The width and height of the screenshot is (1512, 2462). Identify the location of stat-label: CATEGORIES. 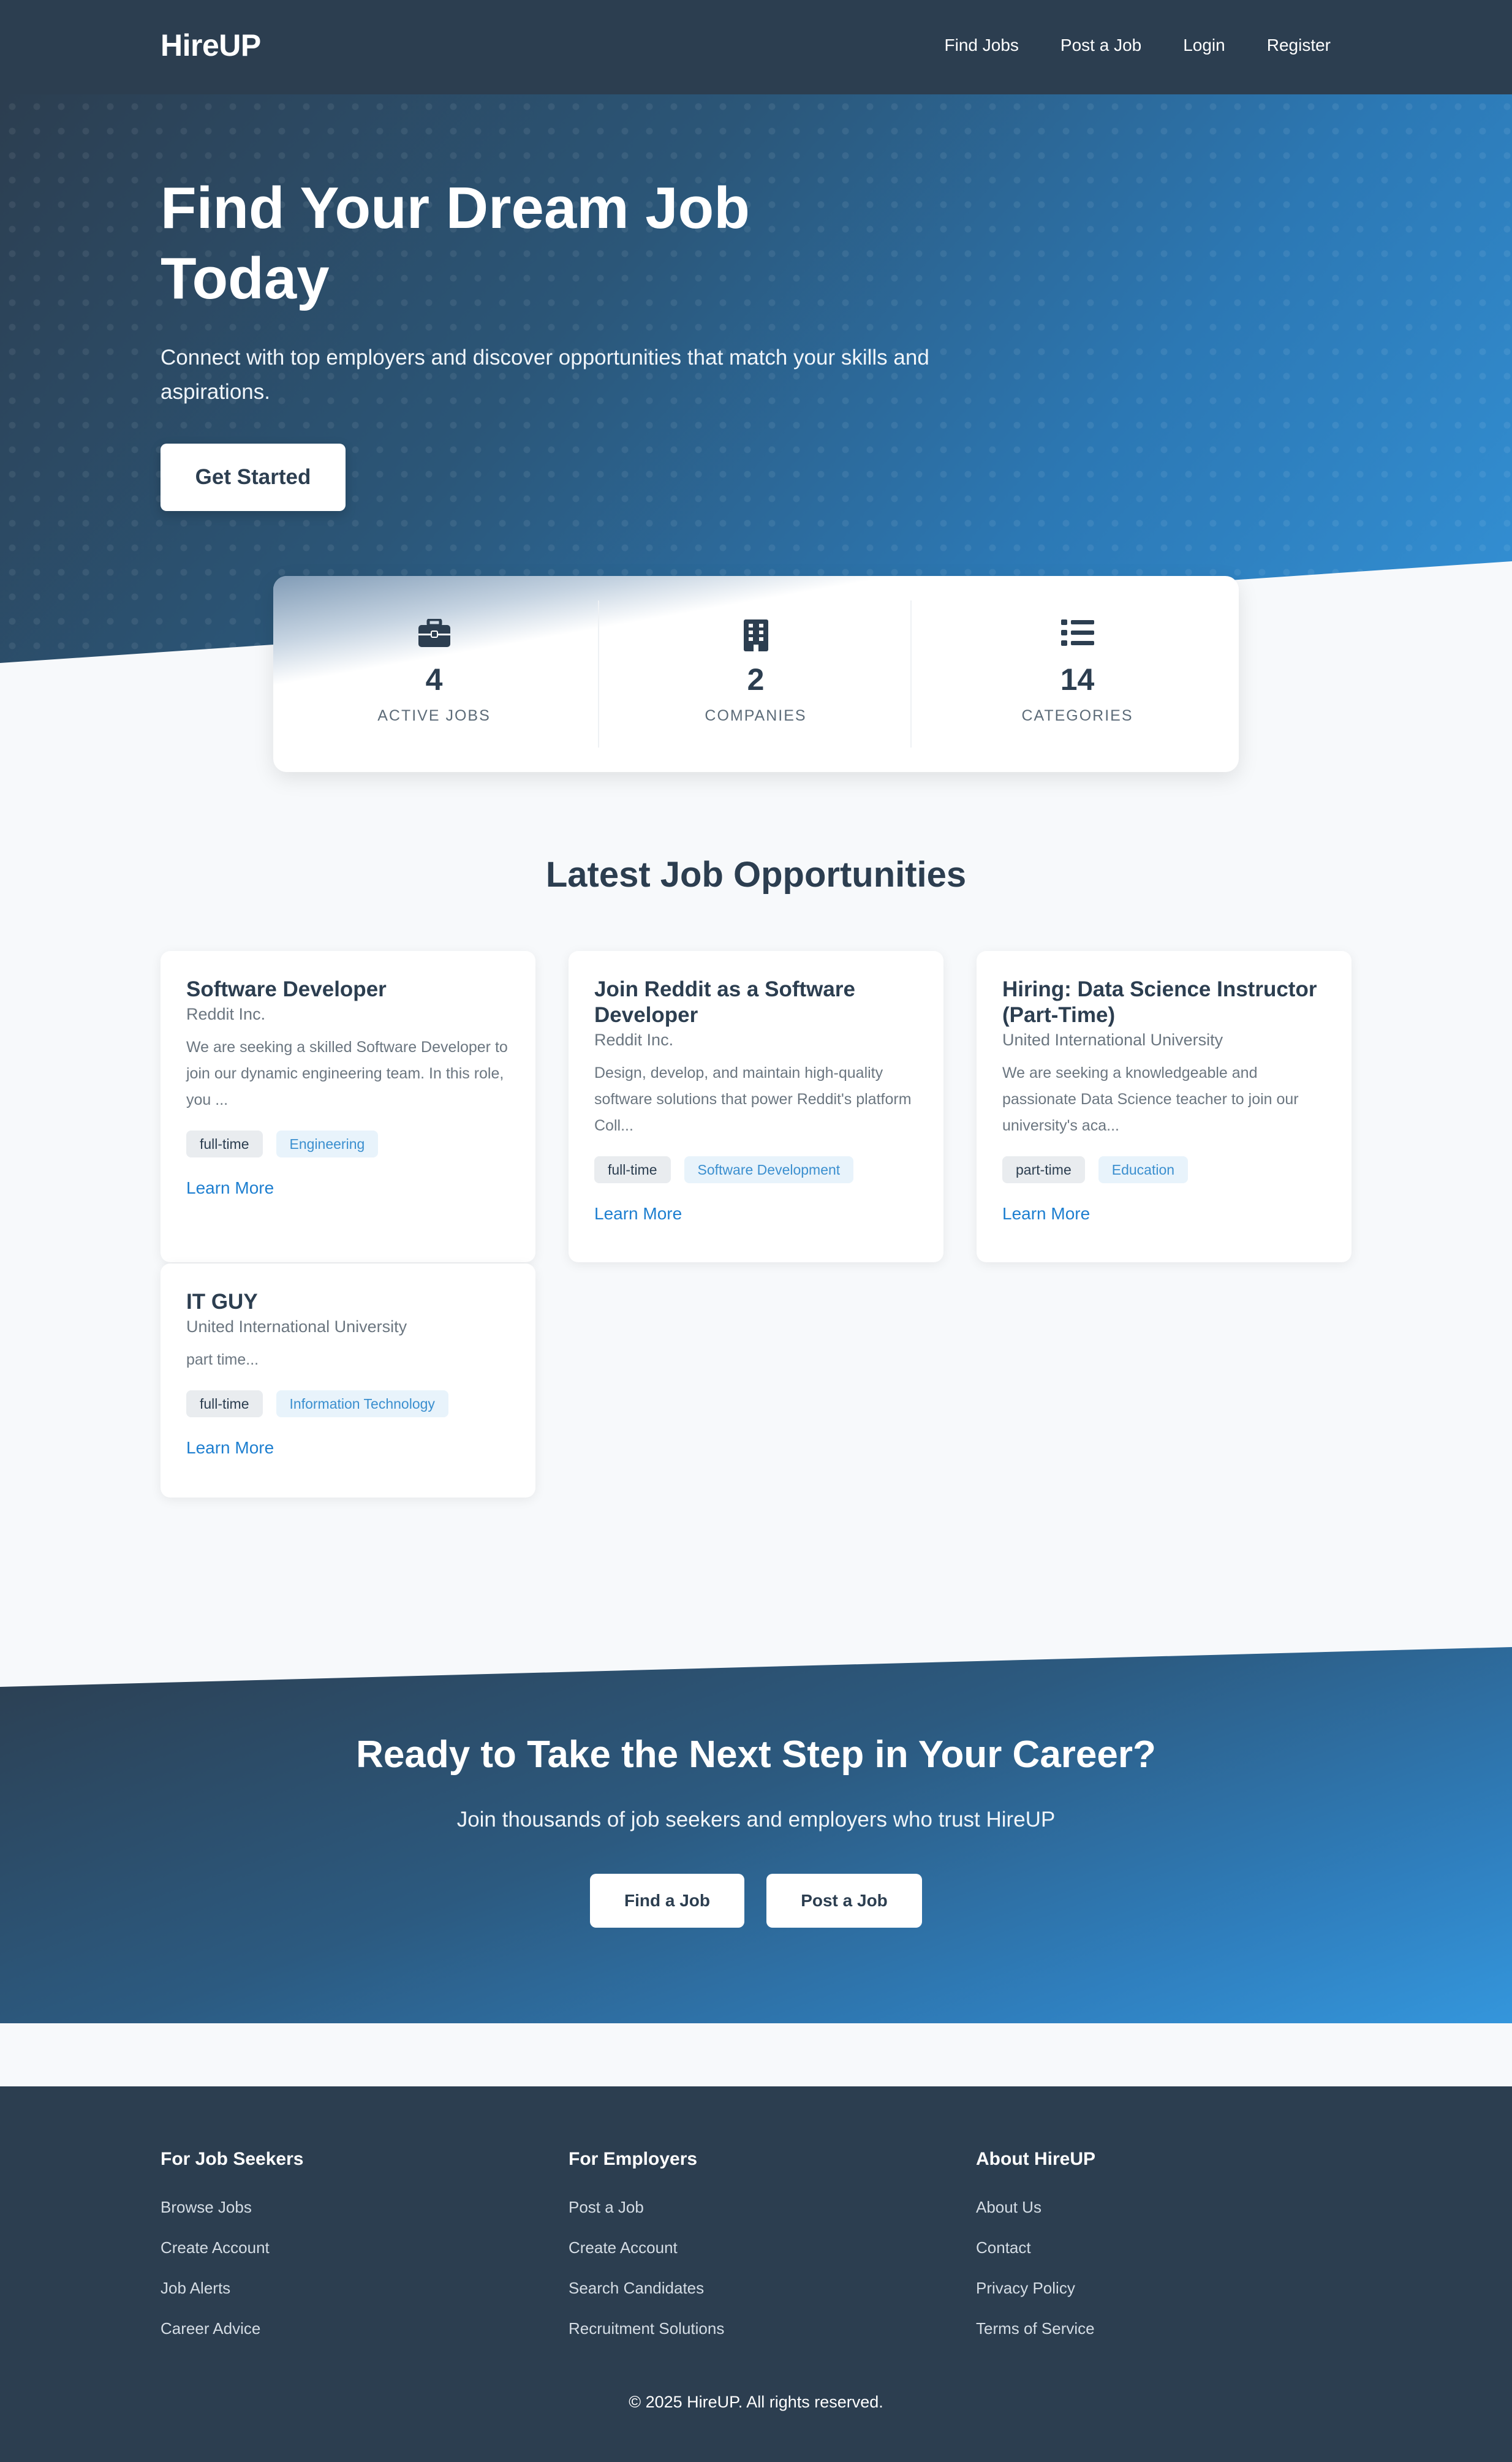
(1077, 715).